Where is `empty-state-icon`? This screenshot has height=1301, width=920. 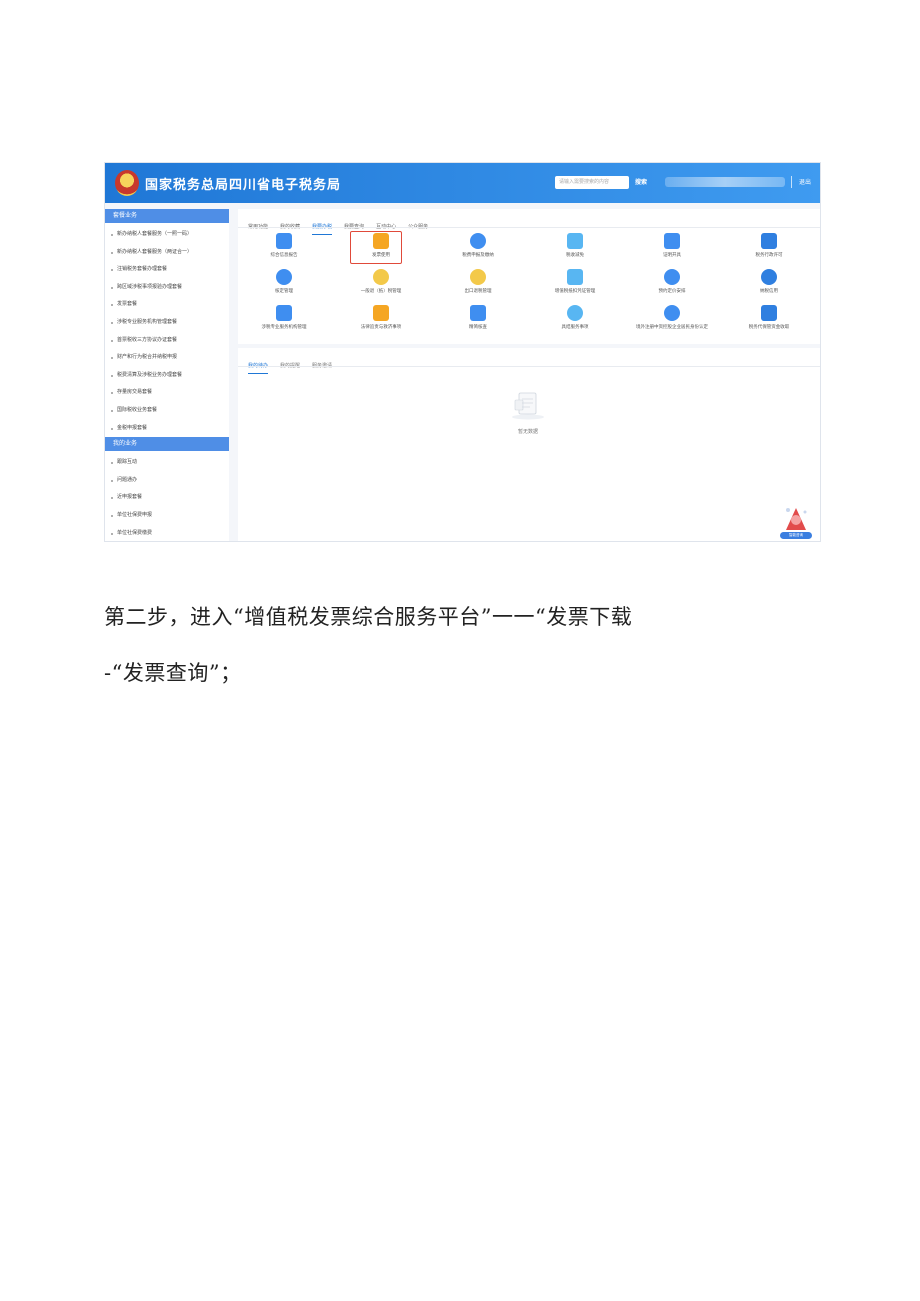
empty-state-icon is located at coordinates (528, 406).